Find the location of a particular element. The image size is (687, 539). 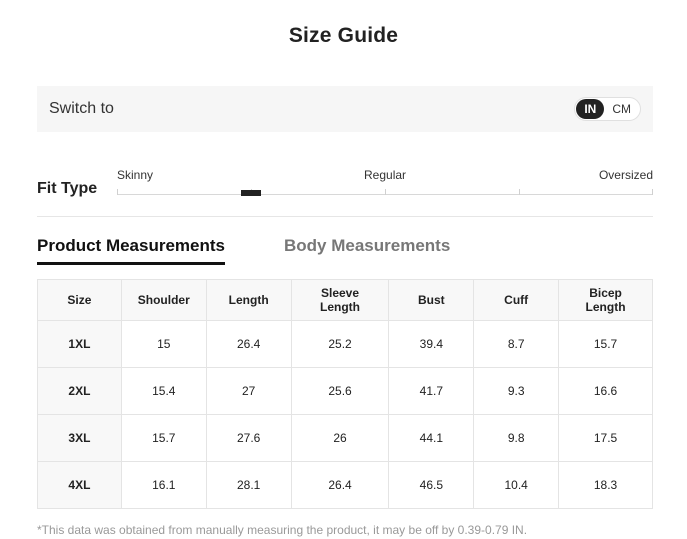

column-header: Bust is located at coordinates (431, 300).